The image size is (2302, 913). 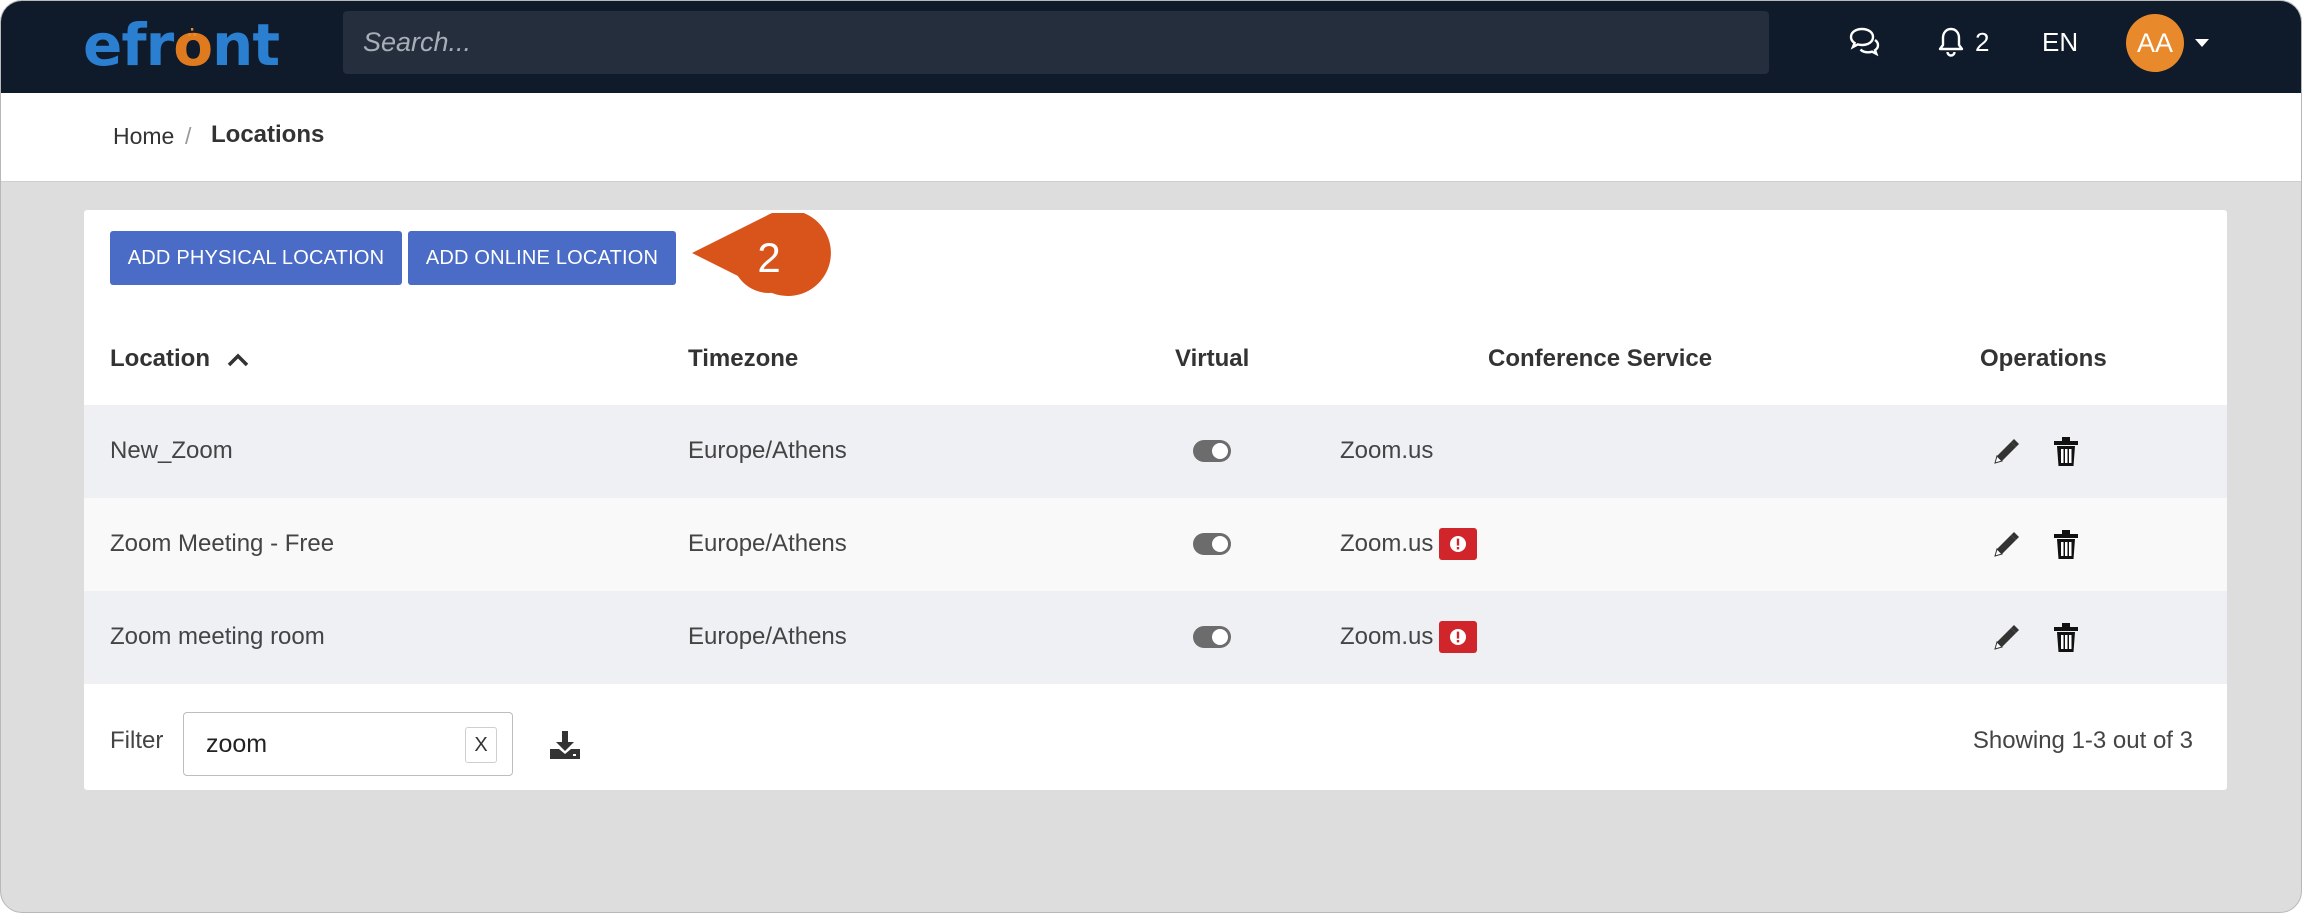 I want to click on pagination-summary: Showing 1-3 out of 3, so click(x=2082, y=740).